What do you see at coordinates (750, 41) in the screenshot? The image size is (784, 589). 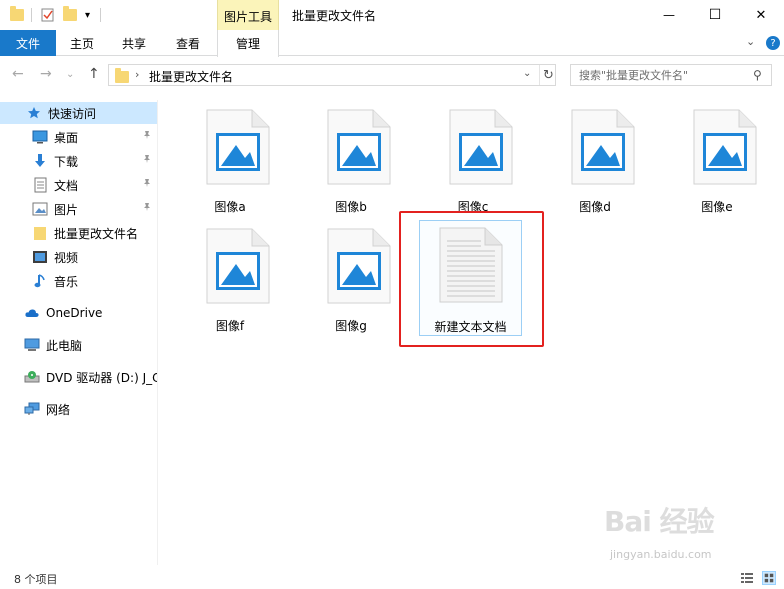 I see `ribbon-collapse-button: ⌄` at bounding box center [750, 41].